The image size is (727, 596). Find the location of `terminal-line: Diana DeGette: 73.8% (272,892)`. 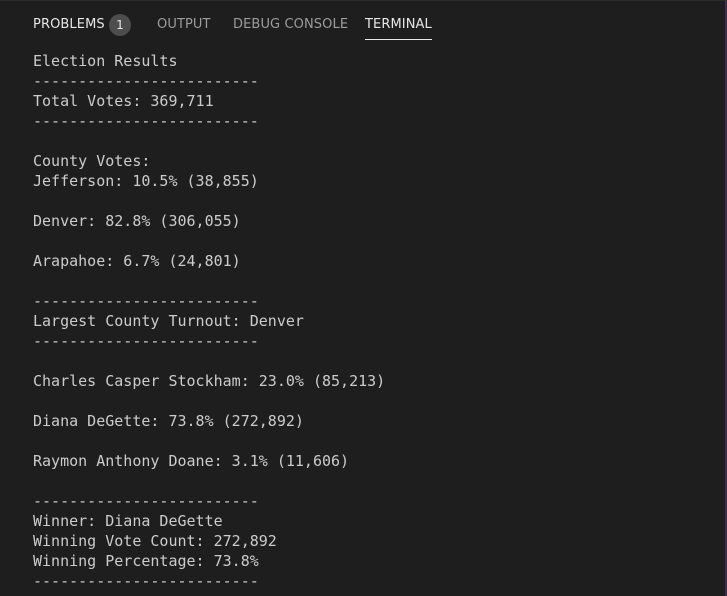

terminal-line: Diana DeGette: 73.8% (272,892) is located at coordinates (168, 421).